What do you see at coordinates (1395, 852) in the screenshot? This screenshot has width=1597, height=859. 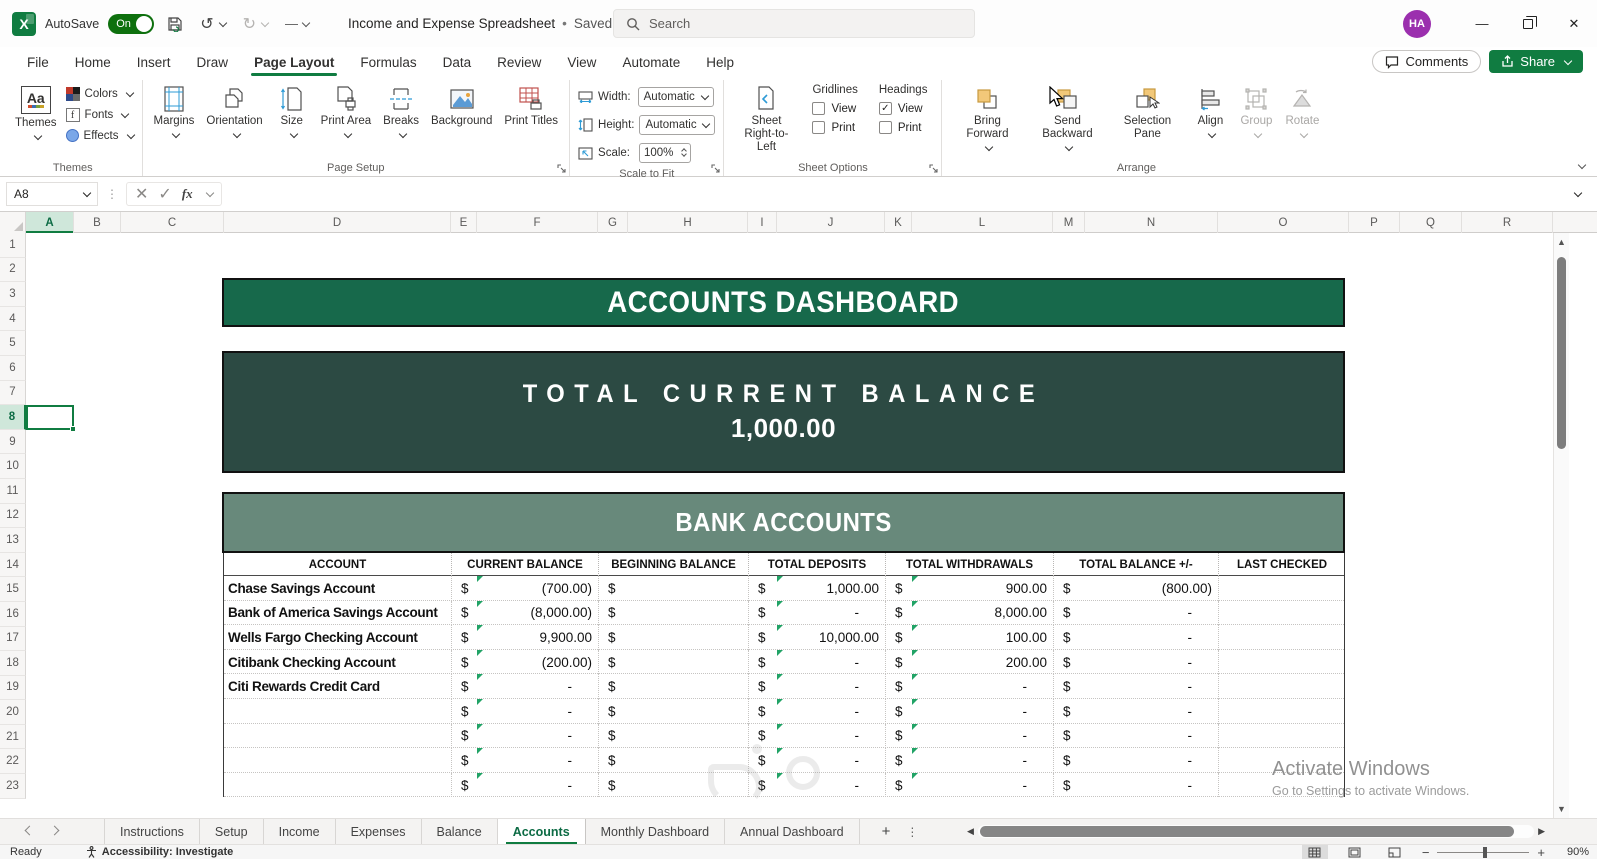 I see `page-break-preview-button` at bounding box center [1395, 852].